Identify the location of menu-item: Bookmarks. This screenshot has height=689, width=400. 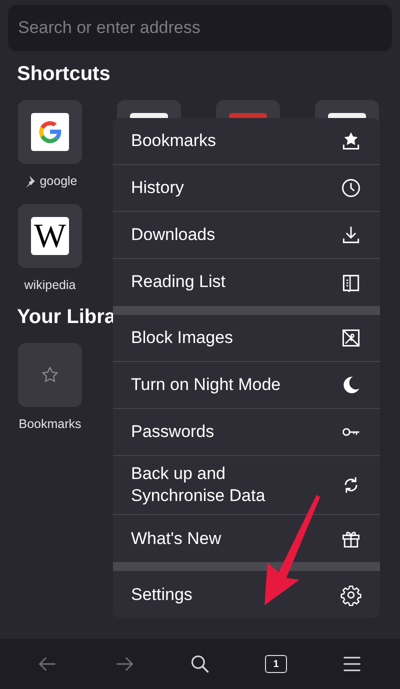
(246, 141).